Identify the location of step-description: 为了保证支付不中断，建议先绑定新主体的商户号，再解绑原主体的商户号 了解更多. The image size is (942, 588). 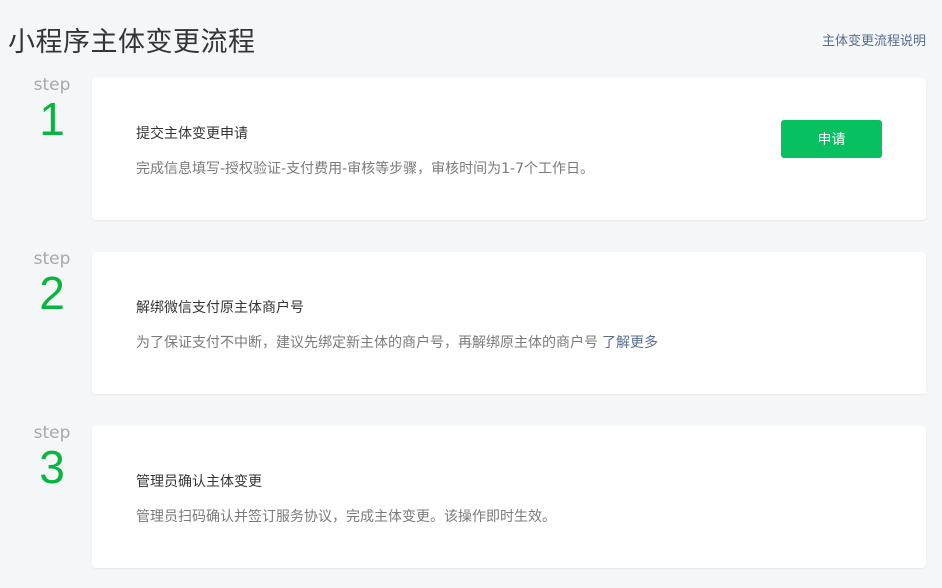
(397, 342).